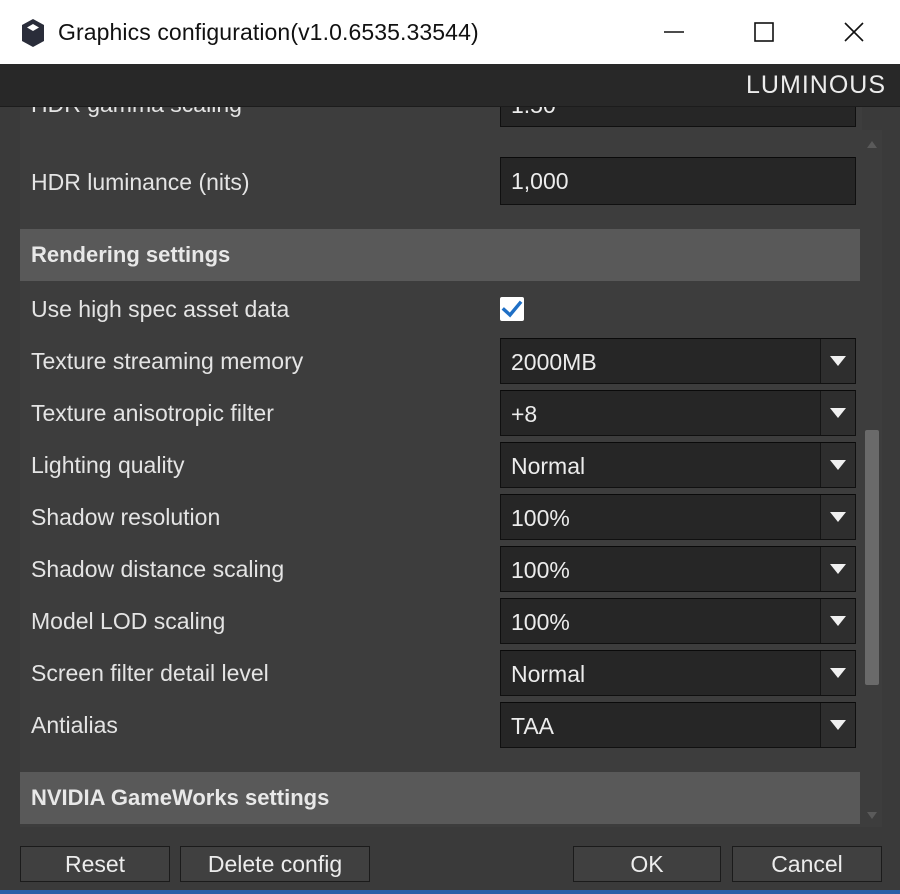 The height and width of the screenshot is (894, 900). Describe the element at coordinates (152, 413) in the screenshot. I see `setting-label: Texture anisotropic filter` at that location.